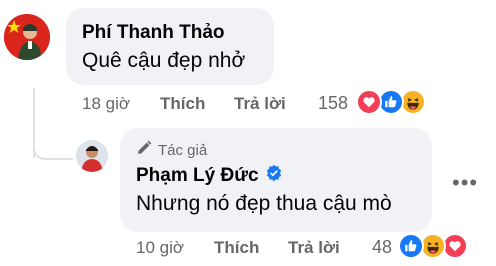 This screenshot has height=266, width=496. What do you see at coordinates (264, 203) in the screenshot?
I see `reply-text: Nhưng nó đẹp thua cậu mò` at bounding box center [264, 203].